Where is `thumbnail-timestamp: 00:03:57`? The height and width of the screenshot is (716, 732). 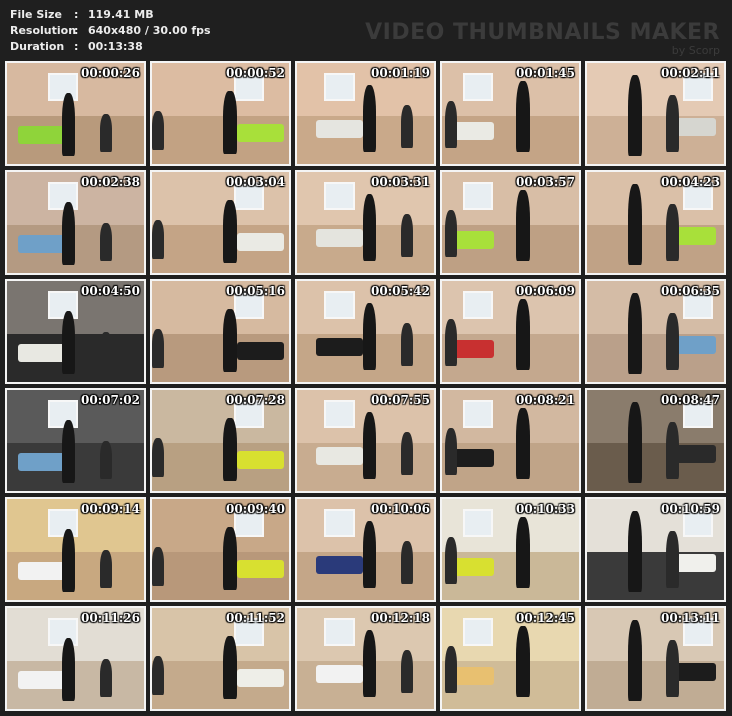 thumbnail-timestamp: 00:03:57 is located at coordinates (545, 182).